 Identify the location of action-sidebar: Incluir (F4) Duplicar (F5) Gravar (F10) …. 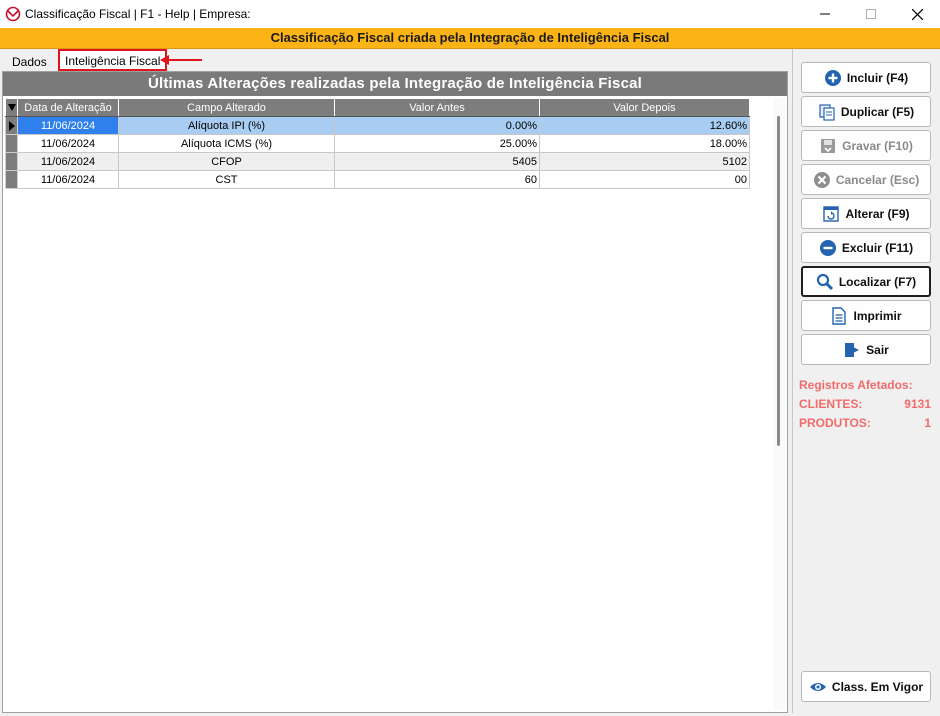
(865, 381).